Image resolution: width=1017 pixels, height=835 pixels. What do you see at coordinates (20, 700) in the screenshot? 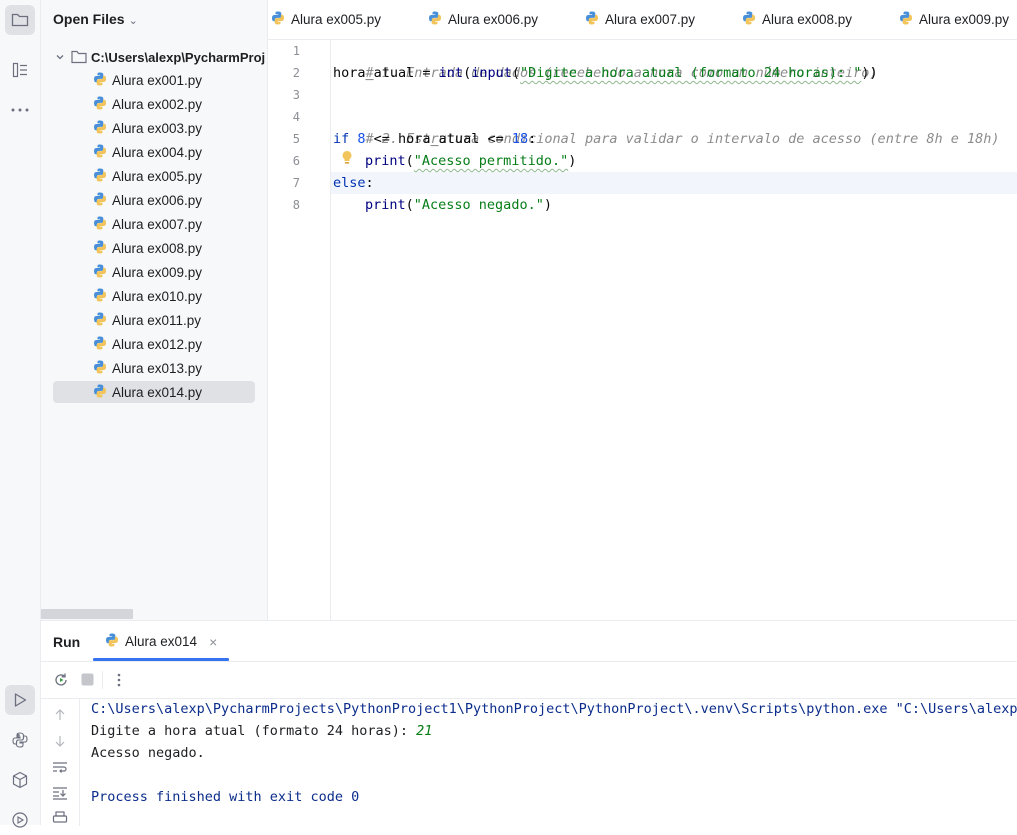
I see `run-tool-icon` at bounding box center [20, 700].